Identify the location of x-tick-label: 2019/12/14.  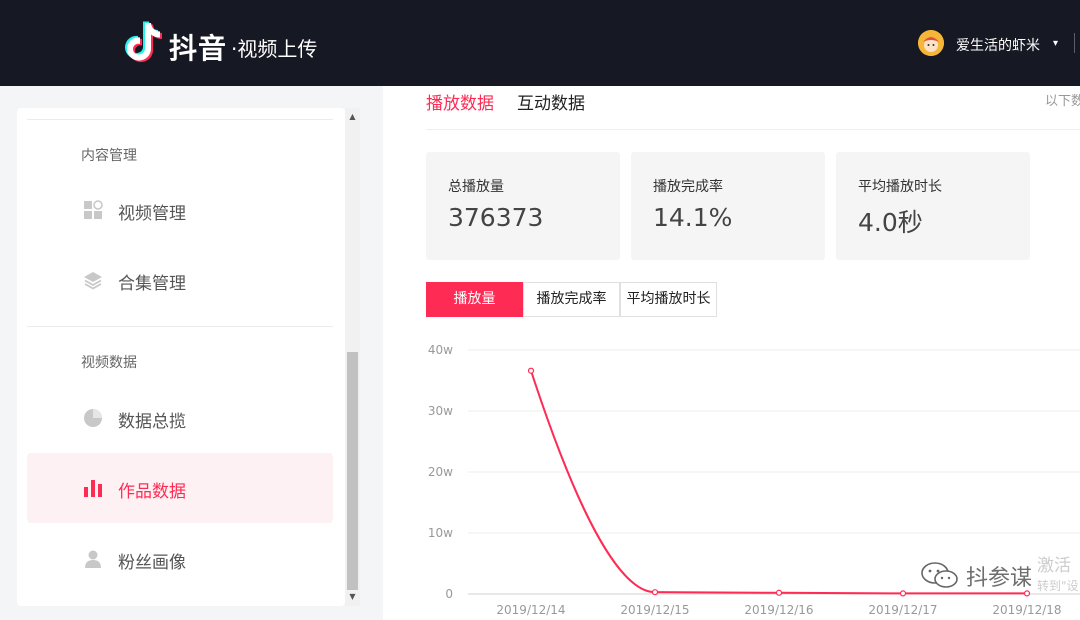
(530, 610).